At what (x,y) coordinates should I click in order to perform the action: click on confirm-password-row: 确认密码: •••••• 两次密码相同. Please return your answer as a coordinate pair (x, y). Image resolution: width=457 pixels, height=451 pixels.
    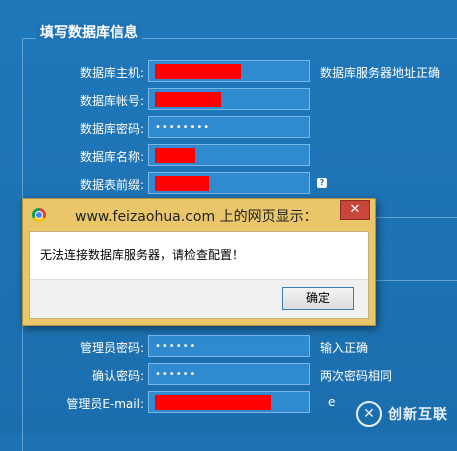
    Looking at the image, I should click on (228, 375).